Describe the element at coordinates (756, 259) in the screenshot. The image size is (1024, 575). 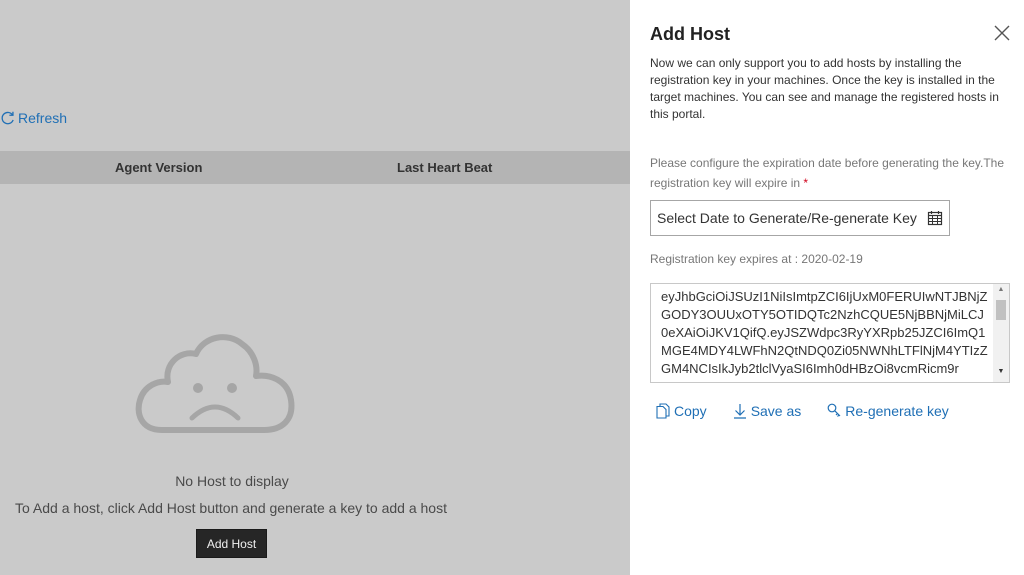
I see `key-expiration-text: Registration key expires at : 2020-02-19` at that location.